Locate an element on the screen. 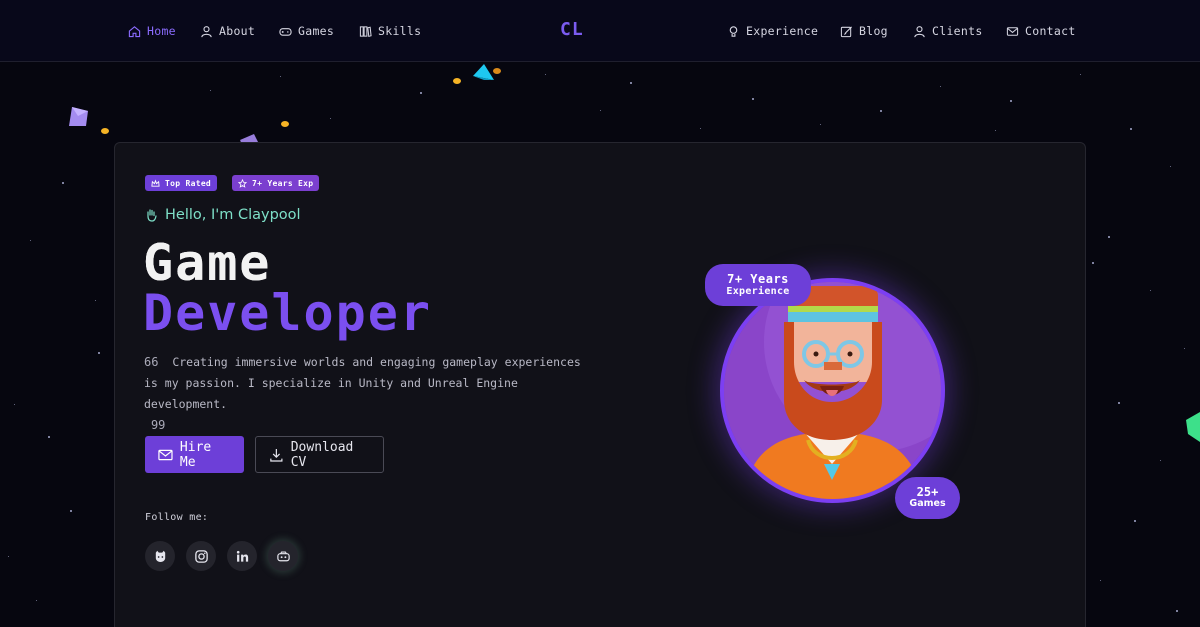  linkedin-link is located at coordinates (242, 556).